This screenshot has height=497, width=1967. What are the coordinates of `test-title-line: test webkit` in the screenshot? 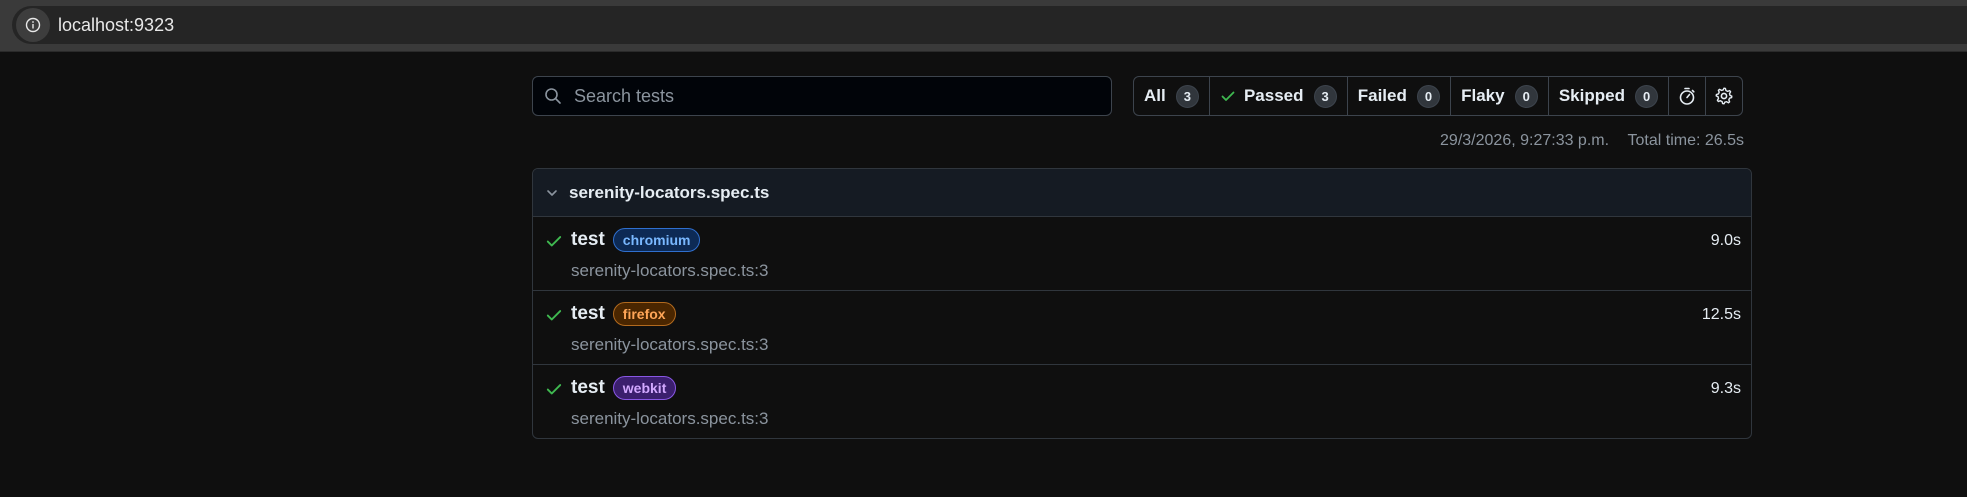 It's located at (624, 388).